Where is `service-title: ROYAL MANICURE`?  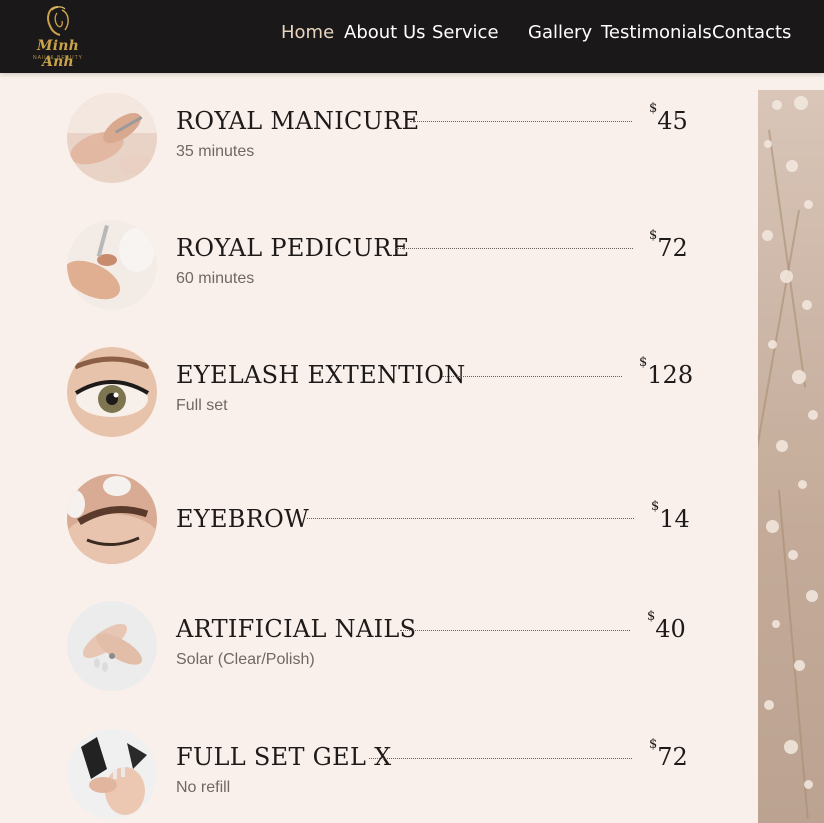
service-title: ROYAL MANICURE is located at coordinates (298, 121).